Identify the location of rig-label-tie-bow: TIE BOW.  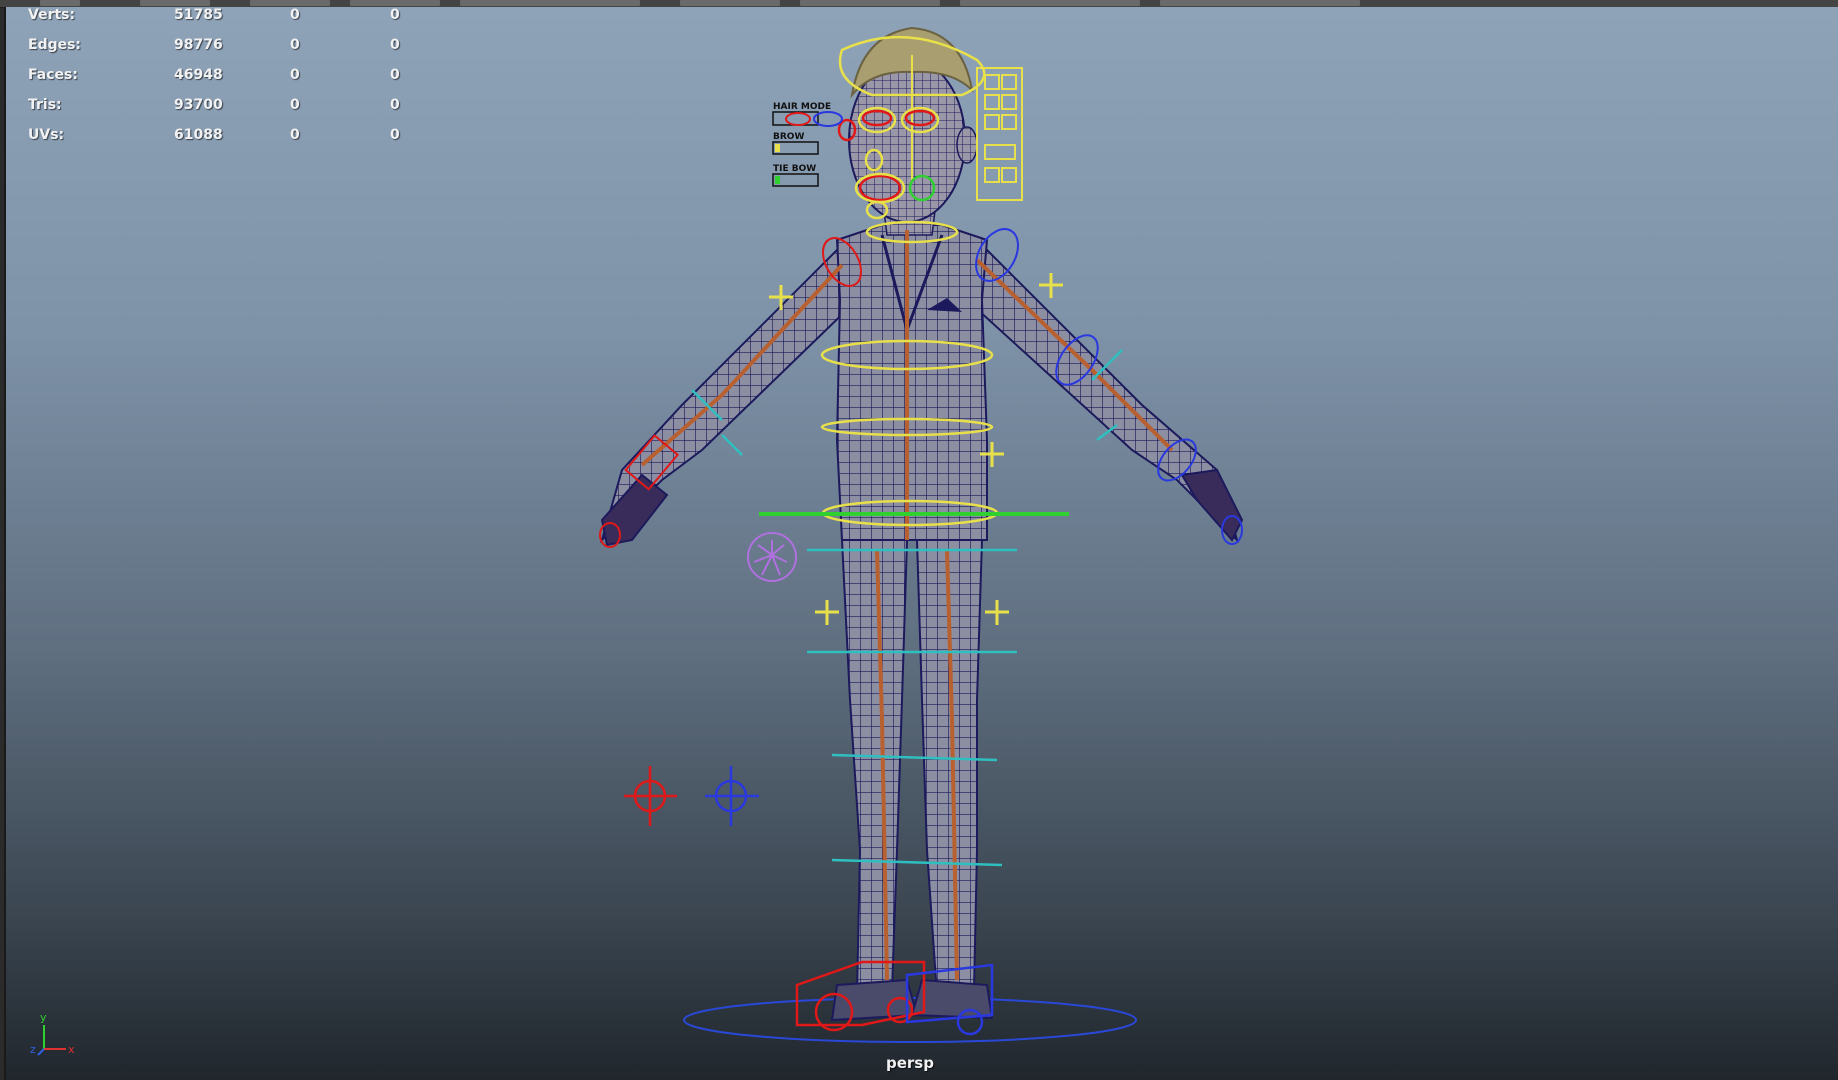
(794, 169).